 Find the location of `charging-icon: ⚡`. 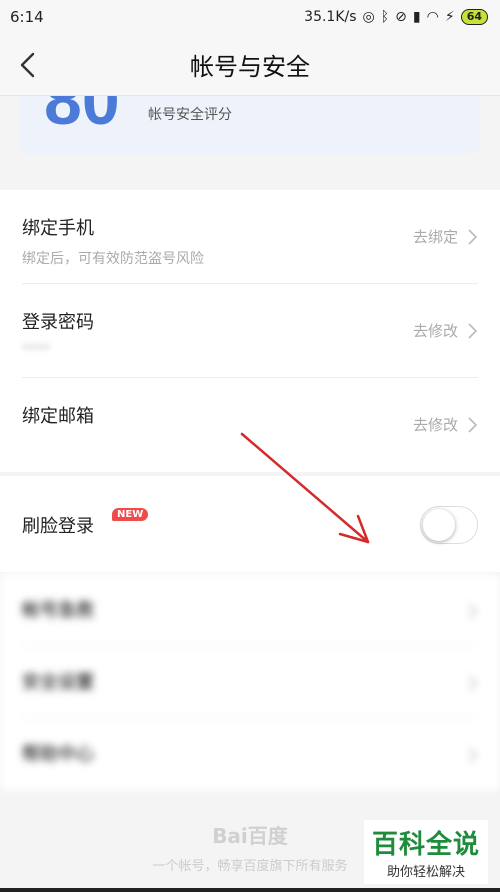

charging-icon: ⚡ is located at coordinates (449, 17).